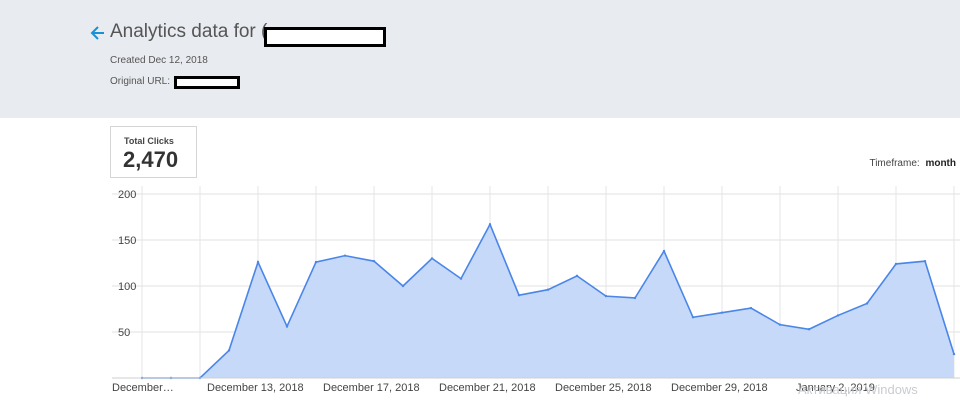  I want to click on y-tick-label: 150, so click(127, 241).